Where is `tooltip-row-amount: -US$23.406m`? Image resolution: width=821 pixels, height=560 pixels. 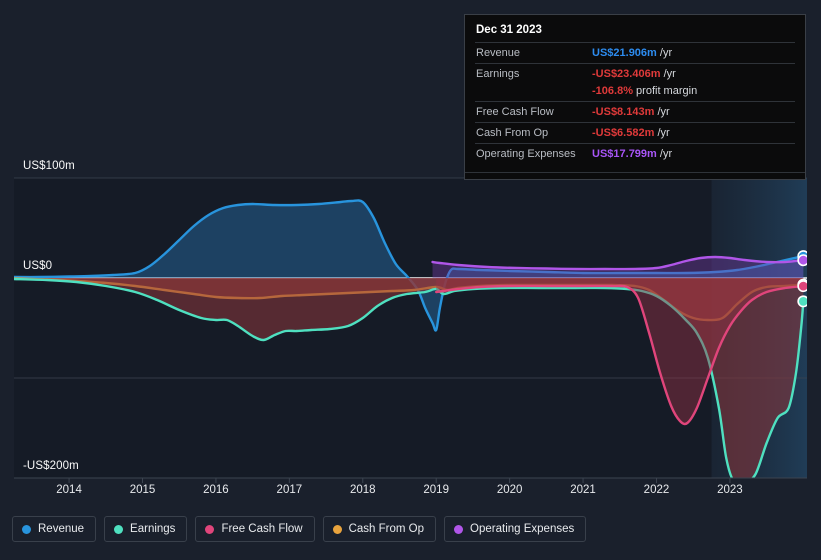 tooltip-row-amount: -US$23.406m is located at coordinates (626, 74).